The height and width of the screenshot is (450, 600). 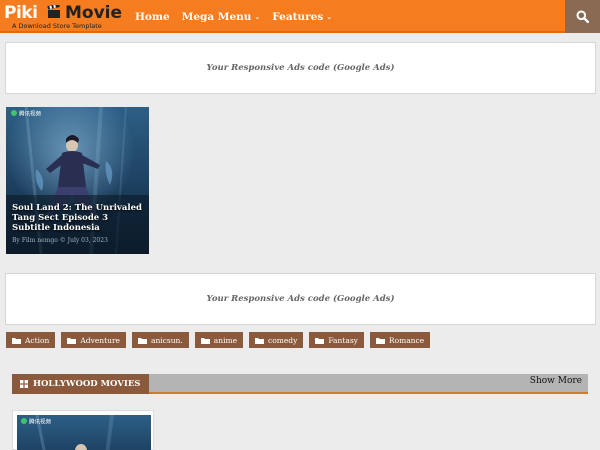 I want to click on section-title-text: HOLLYWOOD MOVIES, so click(x=87, y=384).